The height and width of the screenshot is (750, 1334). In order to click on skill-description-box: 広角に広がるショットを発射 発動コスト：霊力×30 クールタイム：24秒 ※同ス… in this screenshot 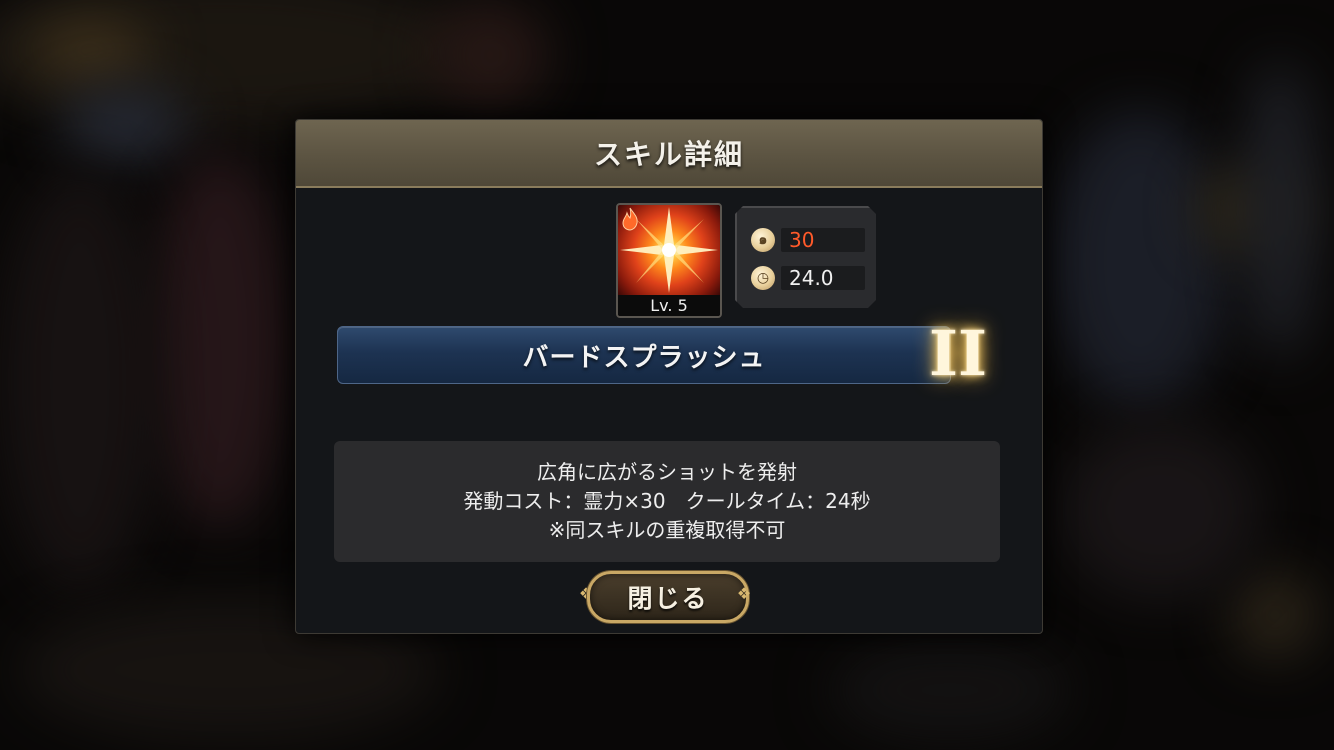, I will do `click(667, 501)`.